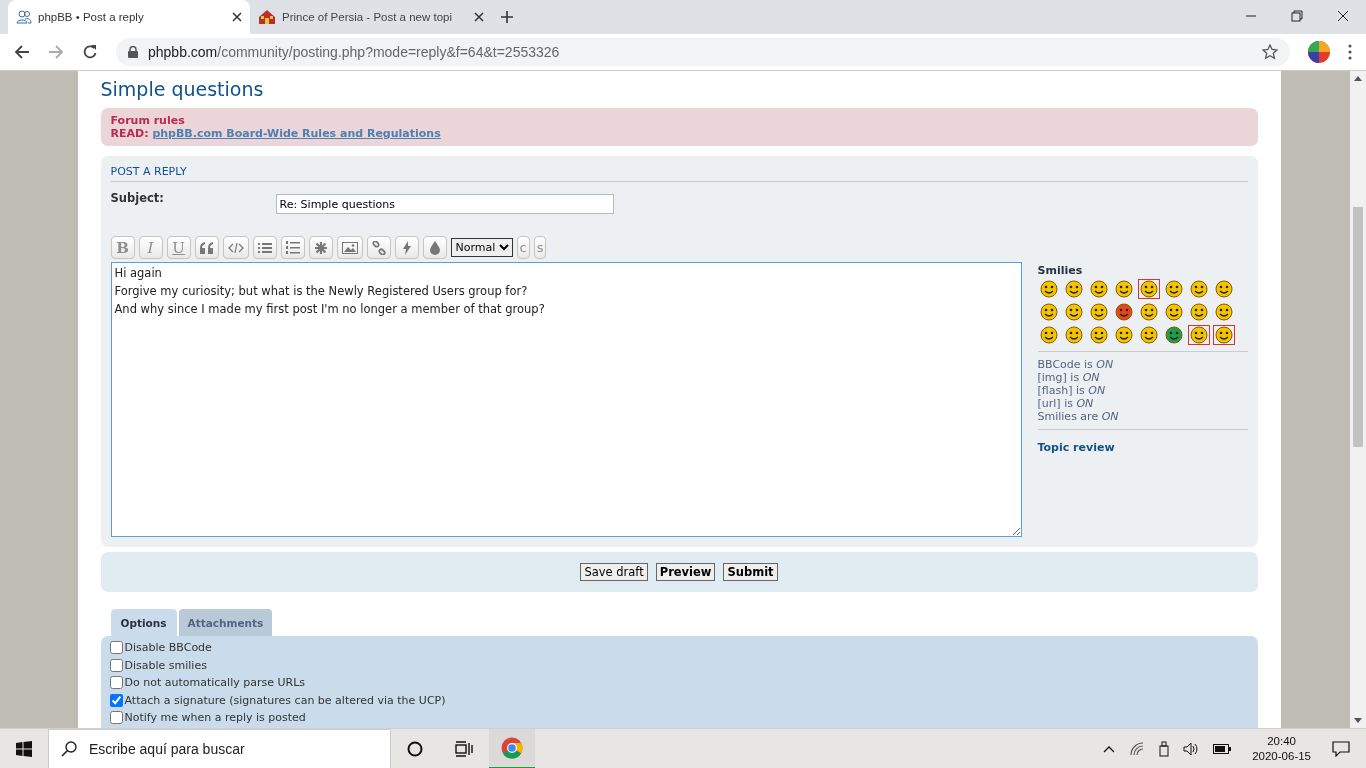 This screenshot has width=1366, height=768. What do you see at coordinates (1060, 270) in the screenshot?
I see `smilies-heading: Smilies` at bounding box center [1060, 270].